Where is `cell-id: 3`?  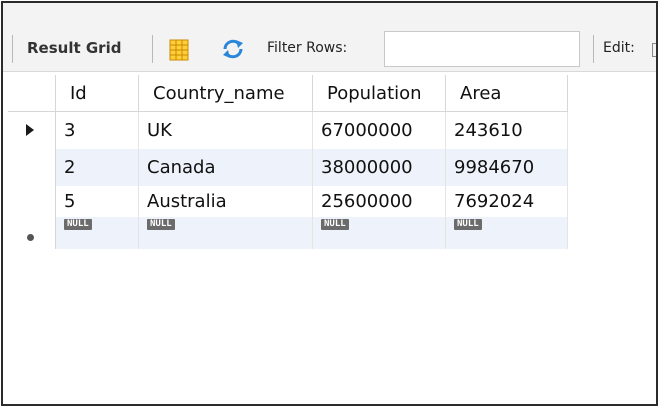
cell-id: 3 is located at coordinates (97, 130).